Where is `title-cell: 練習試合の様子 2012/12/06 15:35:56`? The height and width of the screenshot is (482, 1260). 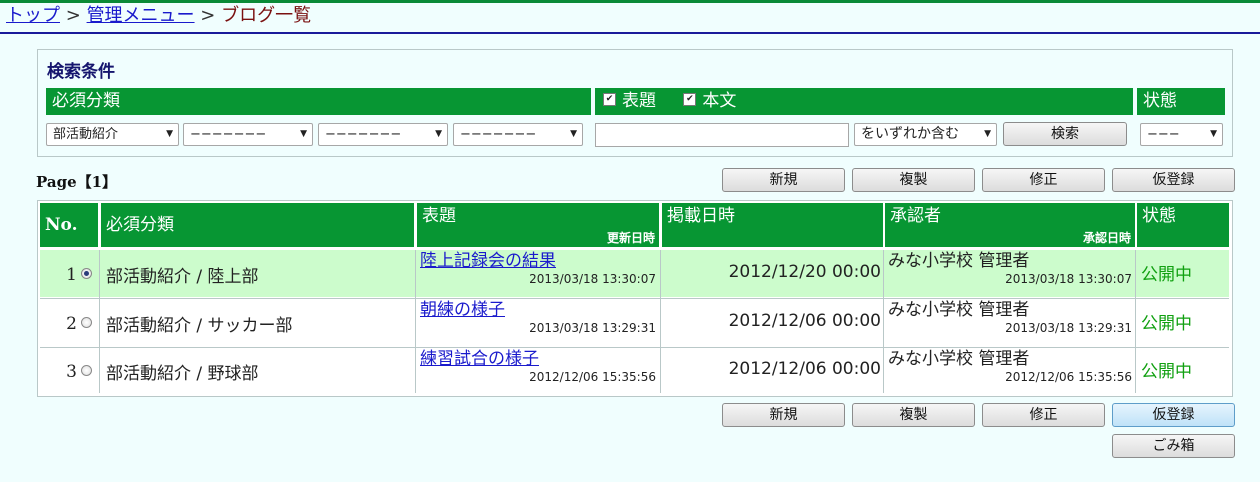 title-cell: 練習試合の様子 2012/12/06 15:35:56 is located at coordinates (538, 370).